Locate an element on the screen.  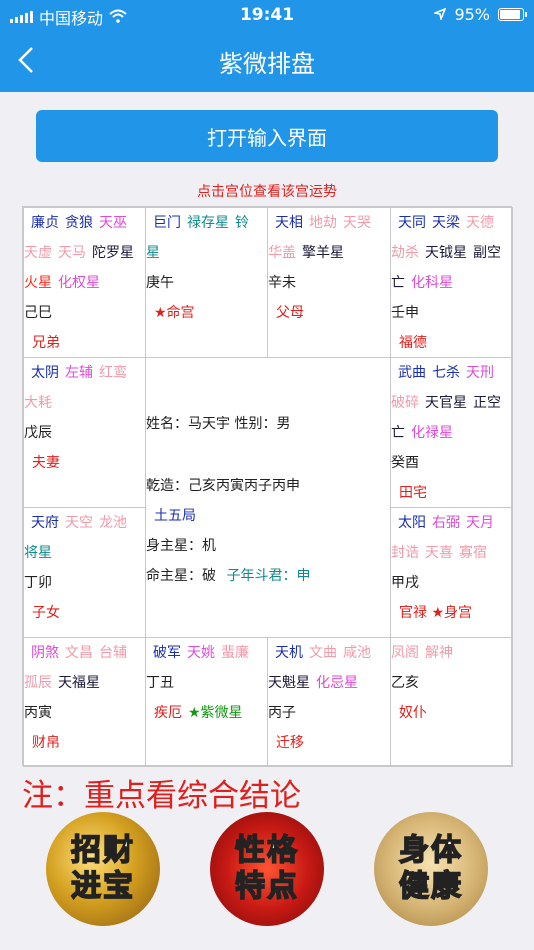
personality-button-line1: 性格 is located at coordinates (266, 850).